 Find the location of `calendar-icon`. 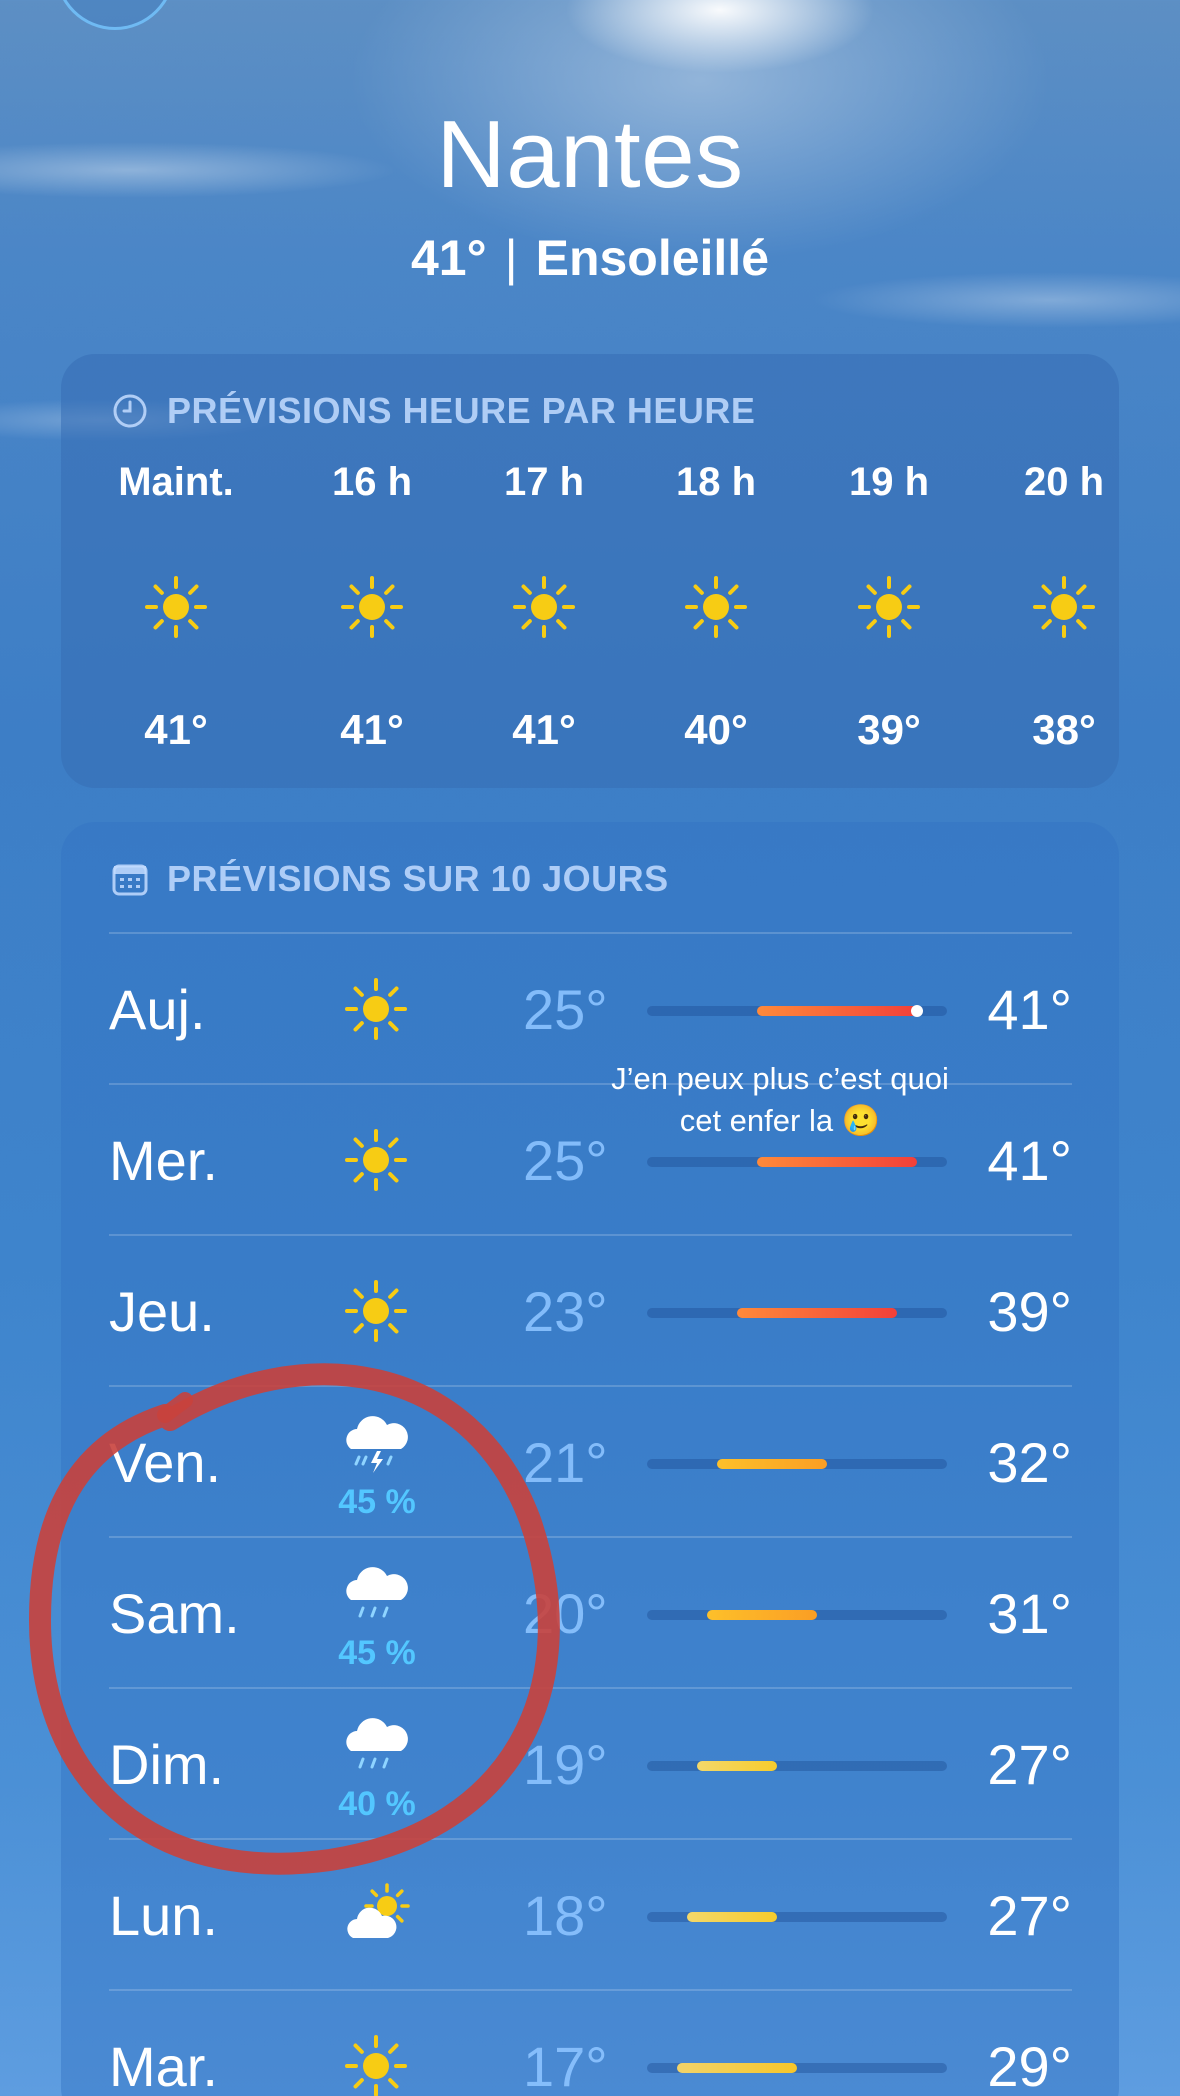

calendar-icon is located at coordinates (130, 879).